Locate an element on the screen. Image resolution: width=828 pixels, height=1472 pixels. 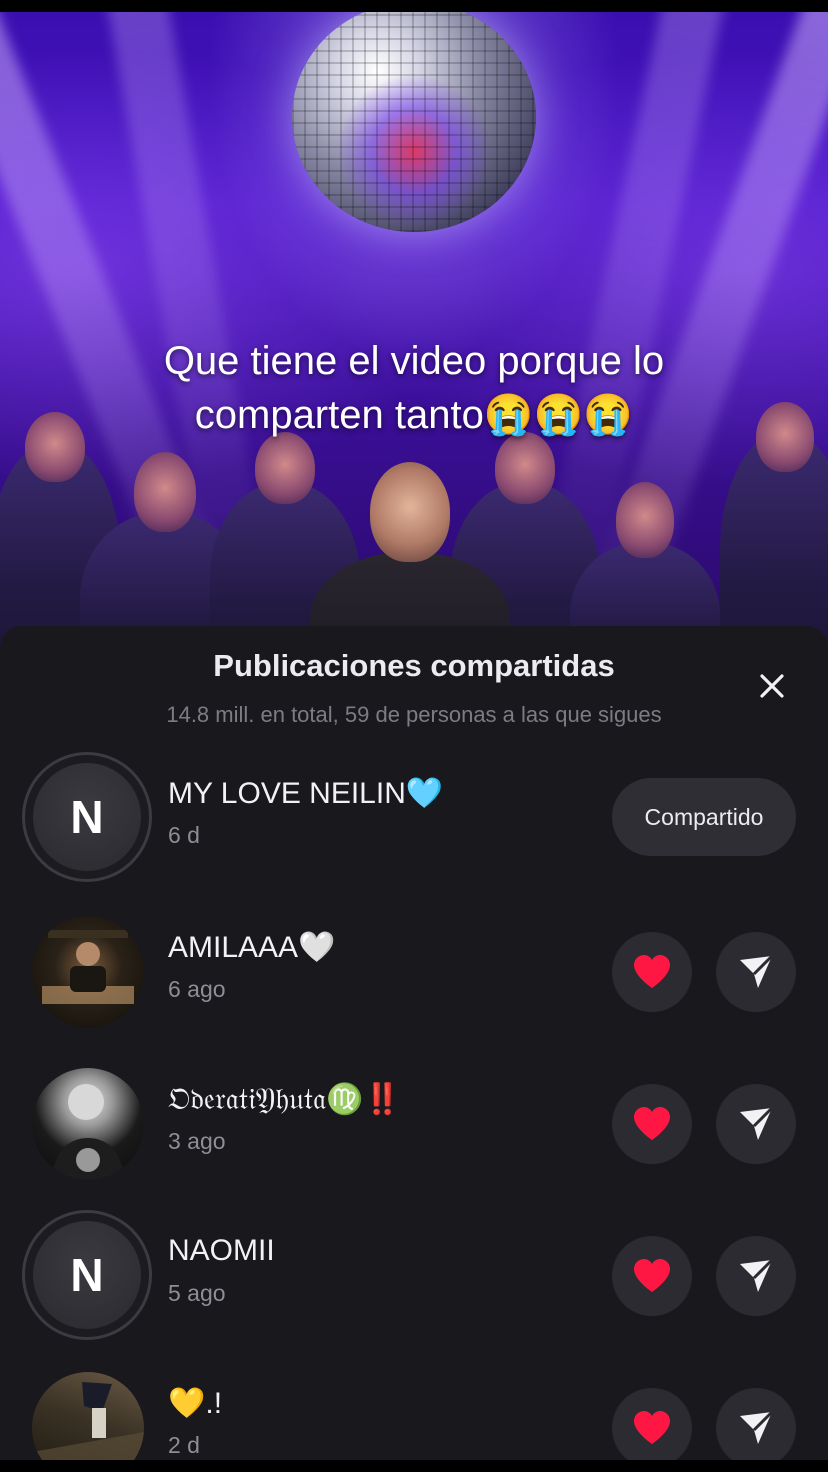
username: MY LOVE NEILIN🩵 is located at coordinates (305, 793).